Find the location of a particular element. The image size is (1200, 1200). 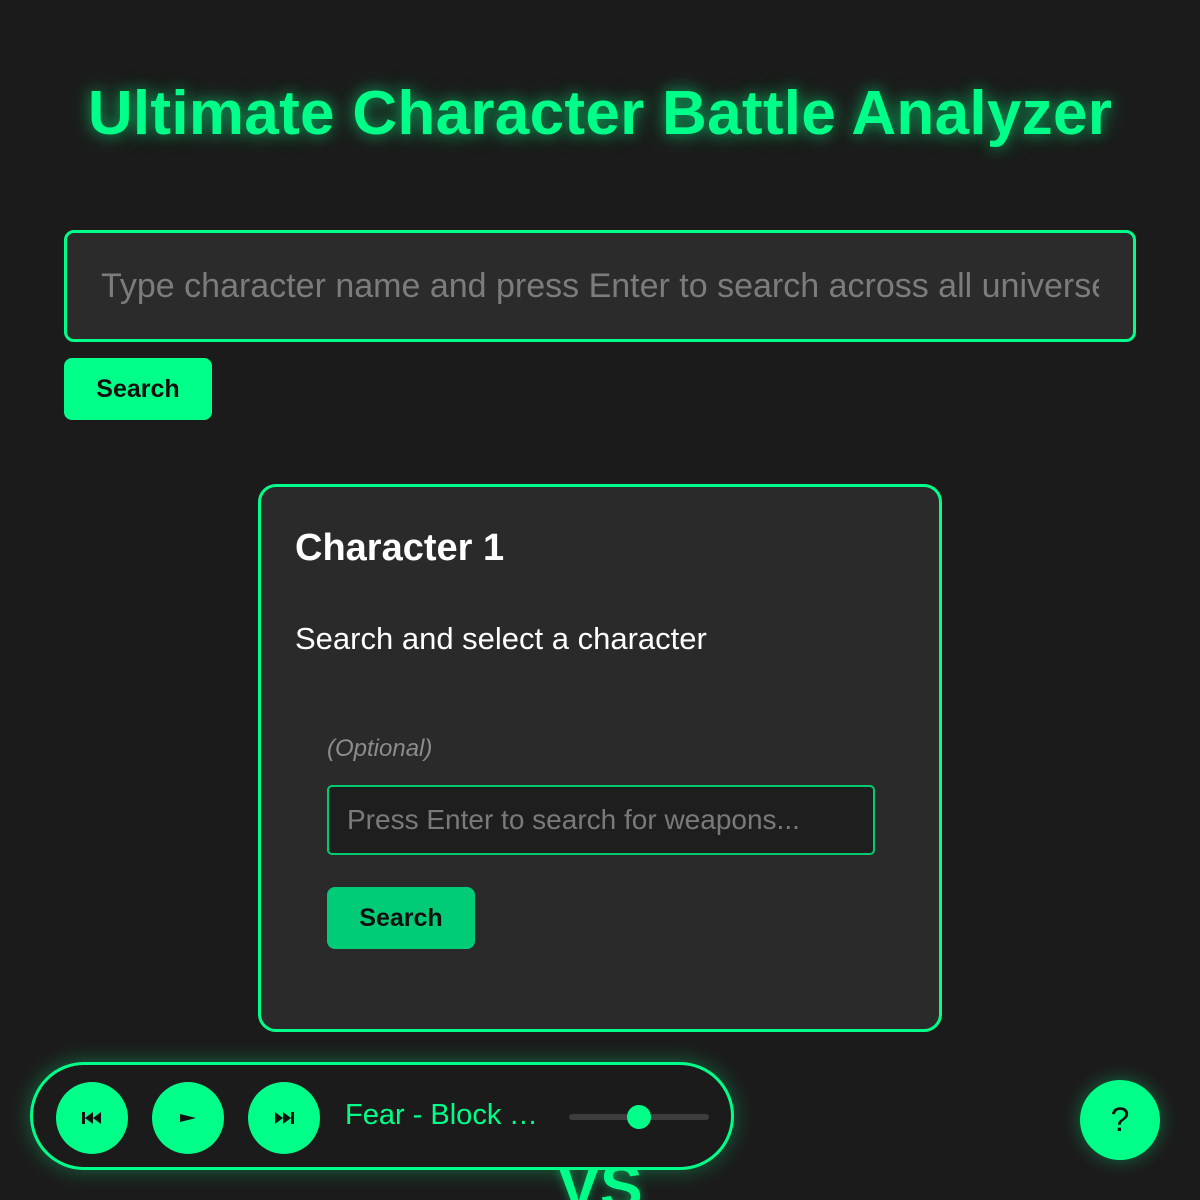

volume-slider-thumb is located at coordinates (639, 1117).